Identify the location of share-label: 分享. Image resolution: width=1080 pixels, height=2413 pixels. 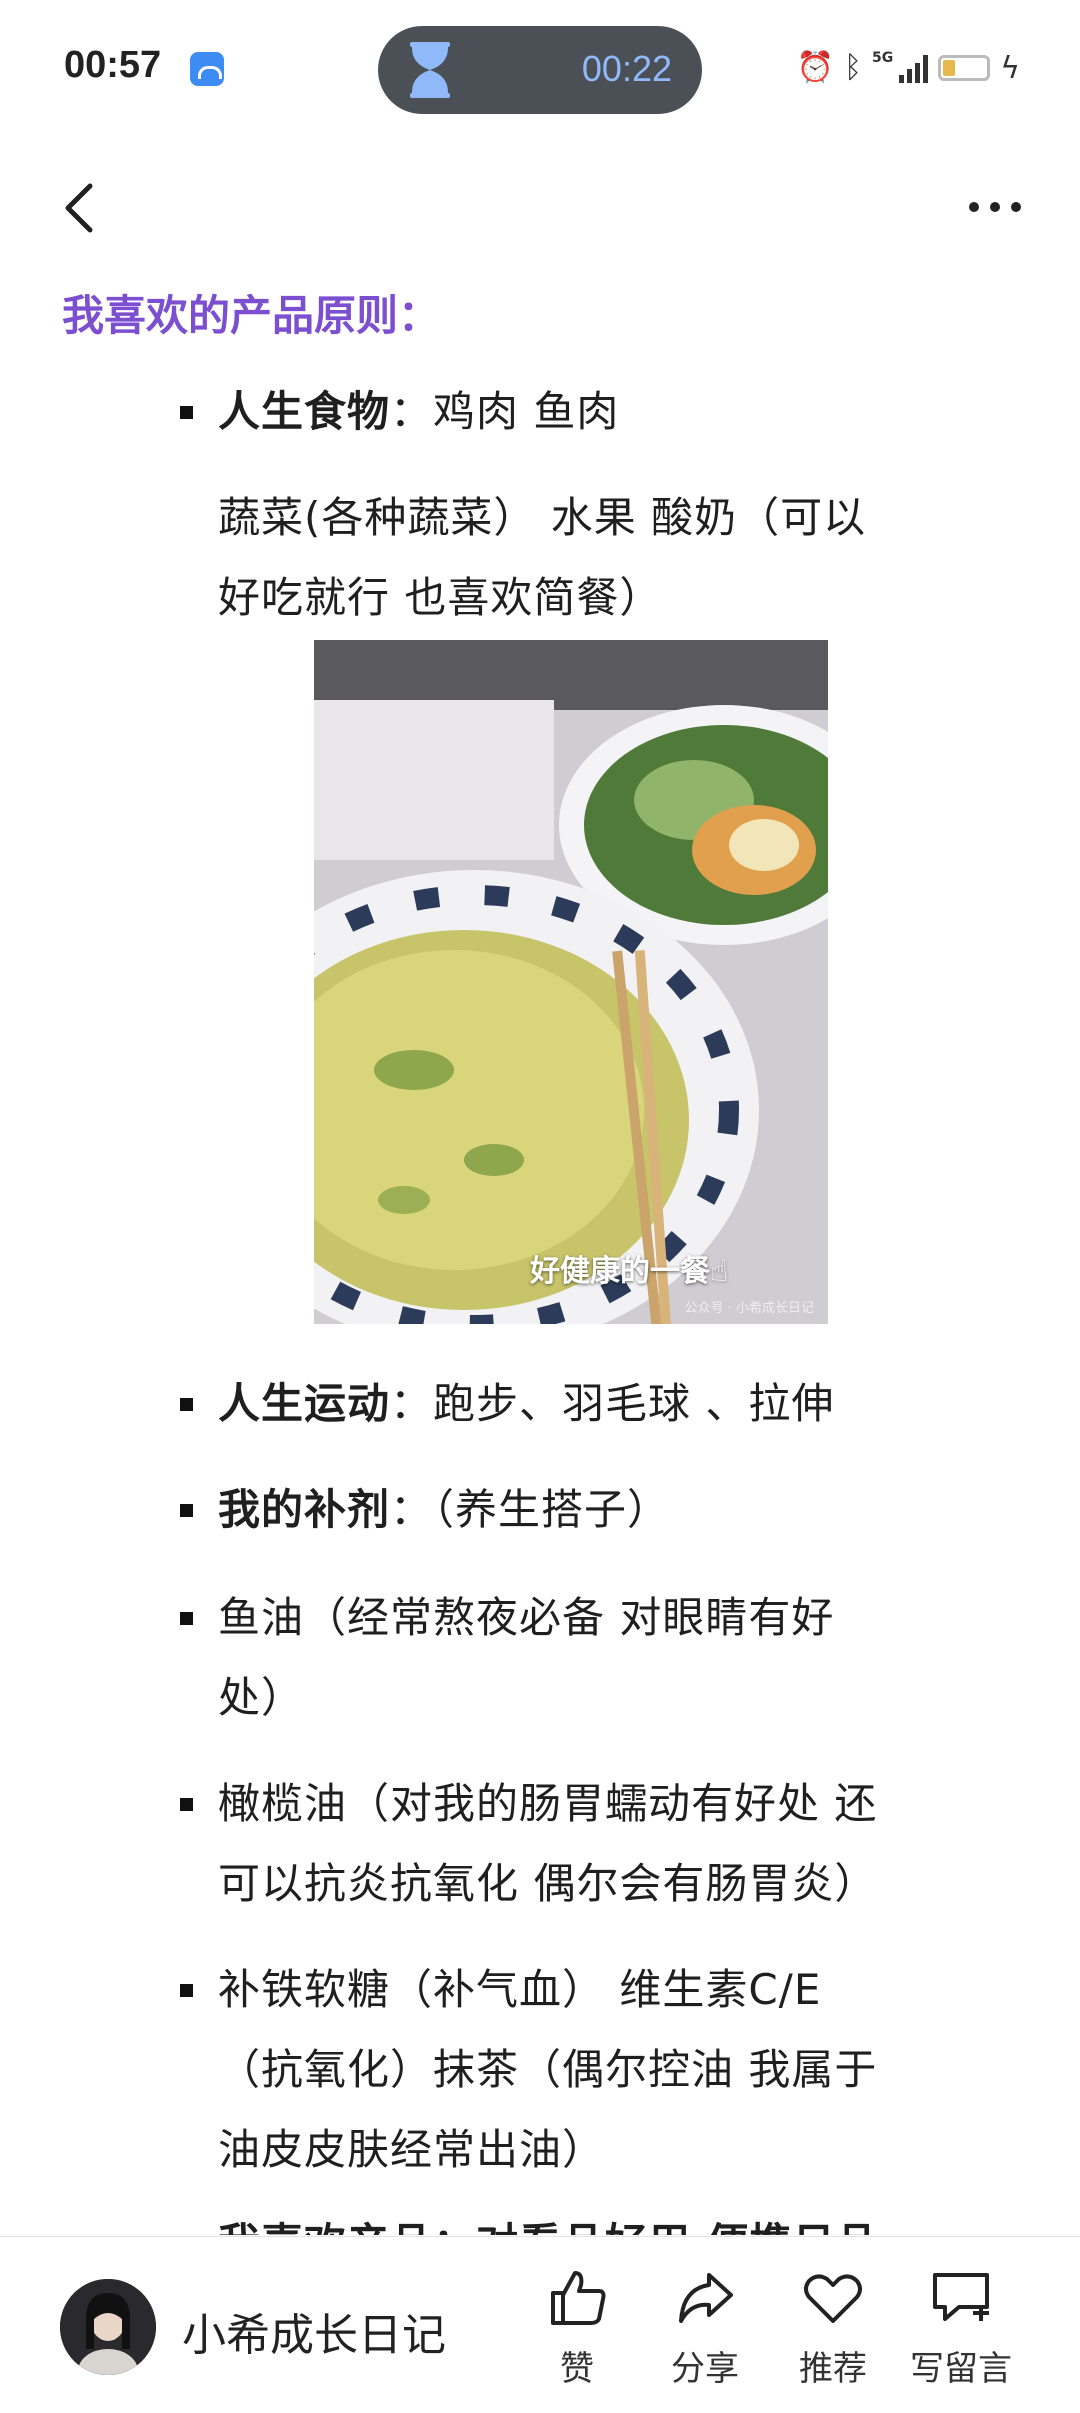
(705, 2369).